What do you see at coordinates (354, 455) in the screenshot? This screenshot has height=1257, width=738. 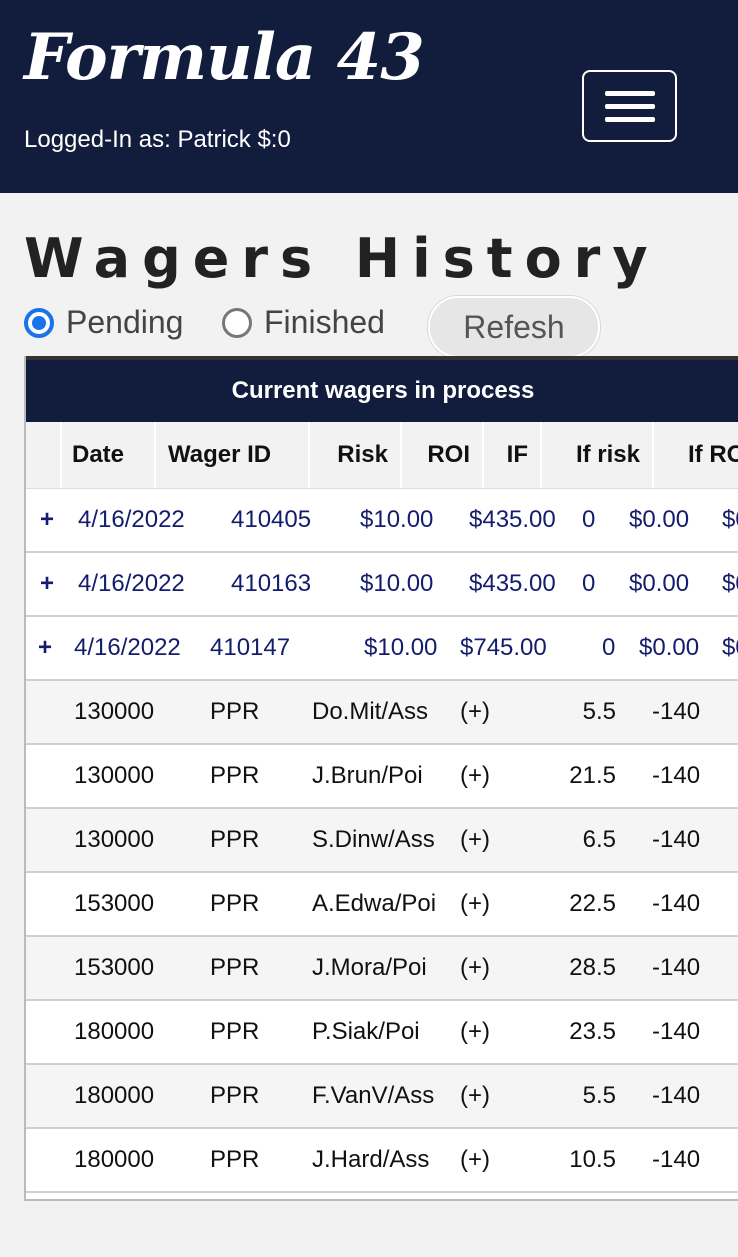 I see `header-risk: Risk` at bounding box center [354, 455].